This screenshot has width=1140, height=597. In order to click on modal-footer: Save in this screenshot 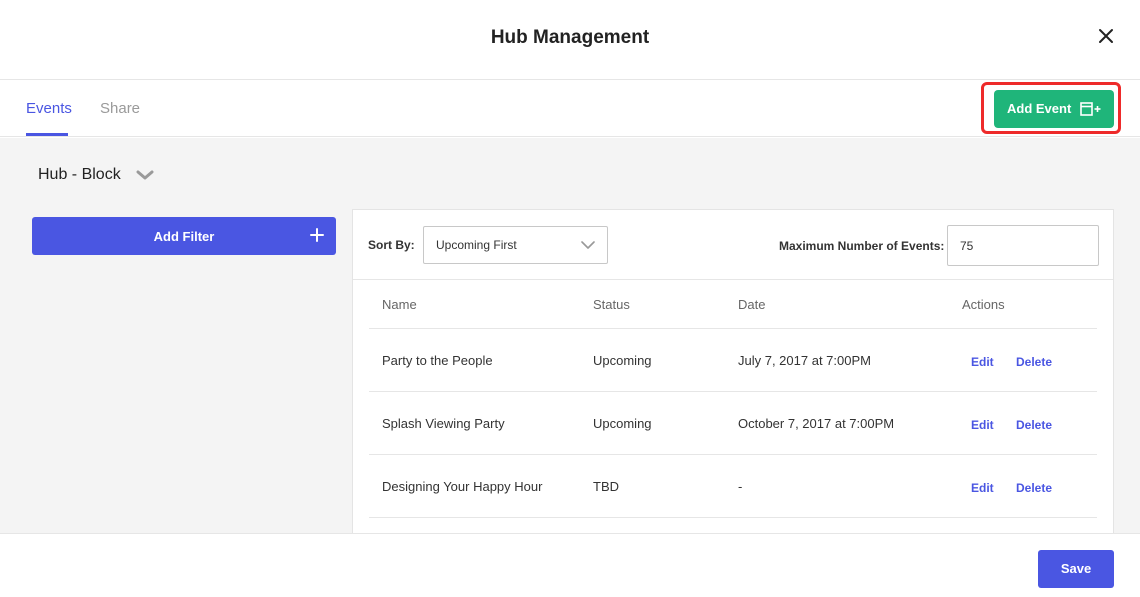, I will do `click(570, 565)`.